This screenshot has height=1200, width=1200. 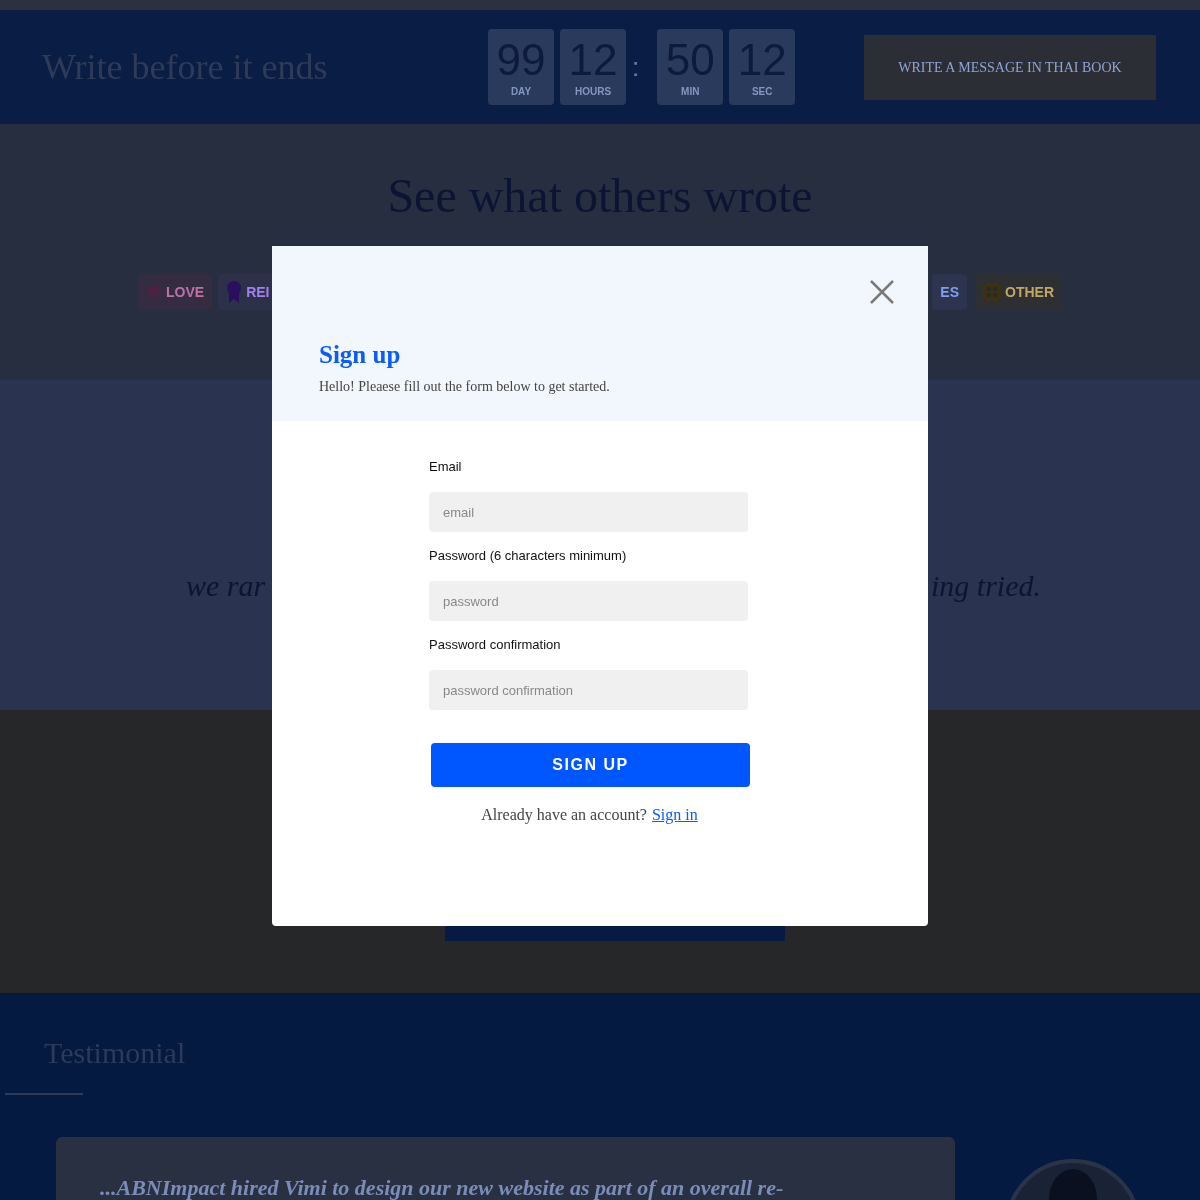 What do you see at coordinates (949, 292) in the screenshot?
I see `filter-chip: ES` at bounding box center [949, 292].